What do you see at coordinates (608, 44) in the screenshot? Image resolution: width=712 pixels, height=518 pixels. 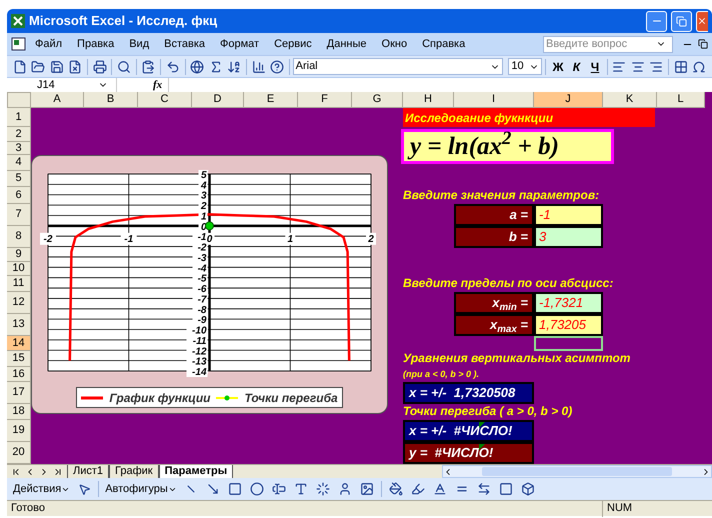 I see `help-search-field: Введите вопрос` at bounding box center [608, 44].